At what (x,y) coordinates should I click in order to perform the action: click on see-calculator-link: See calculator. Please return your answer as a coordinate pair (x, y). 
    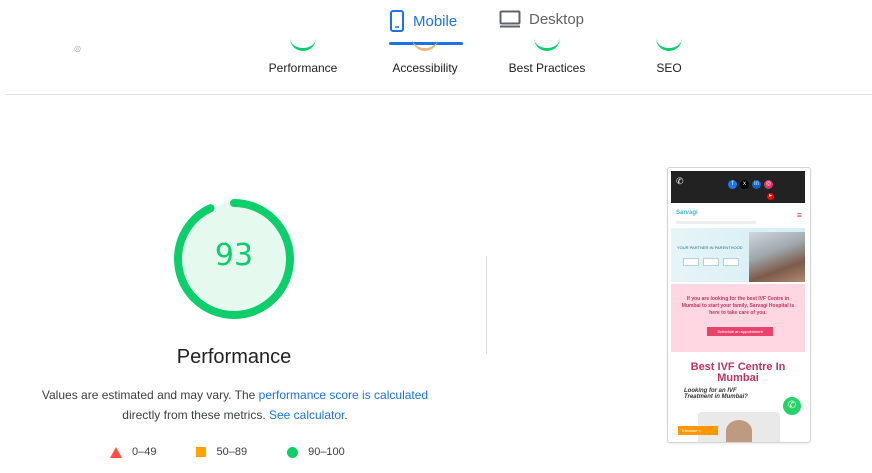
    Looking at the image, I should click on (306, 415).